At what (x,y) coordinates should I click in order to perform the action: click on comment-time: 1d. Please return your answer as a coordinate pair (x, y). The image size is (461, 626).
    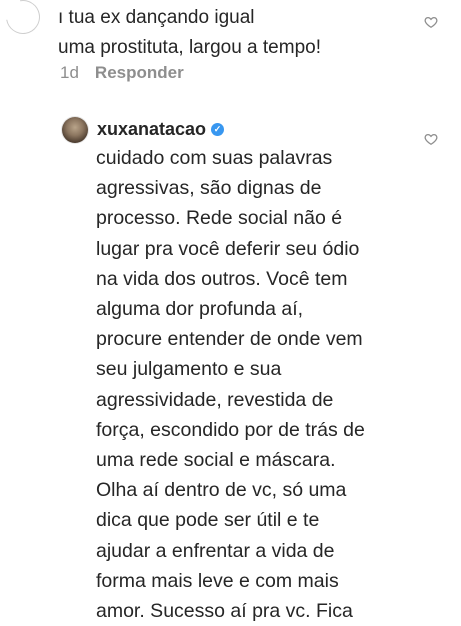
    Looking at the image, I should click on (69, 72).